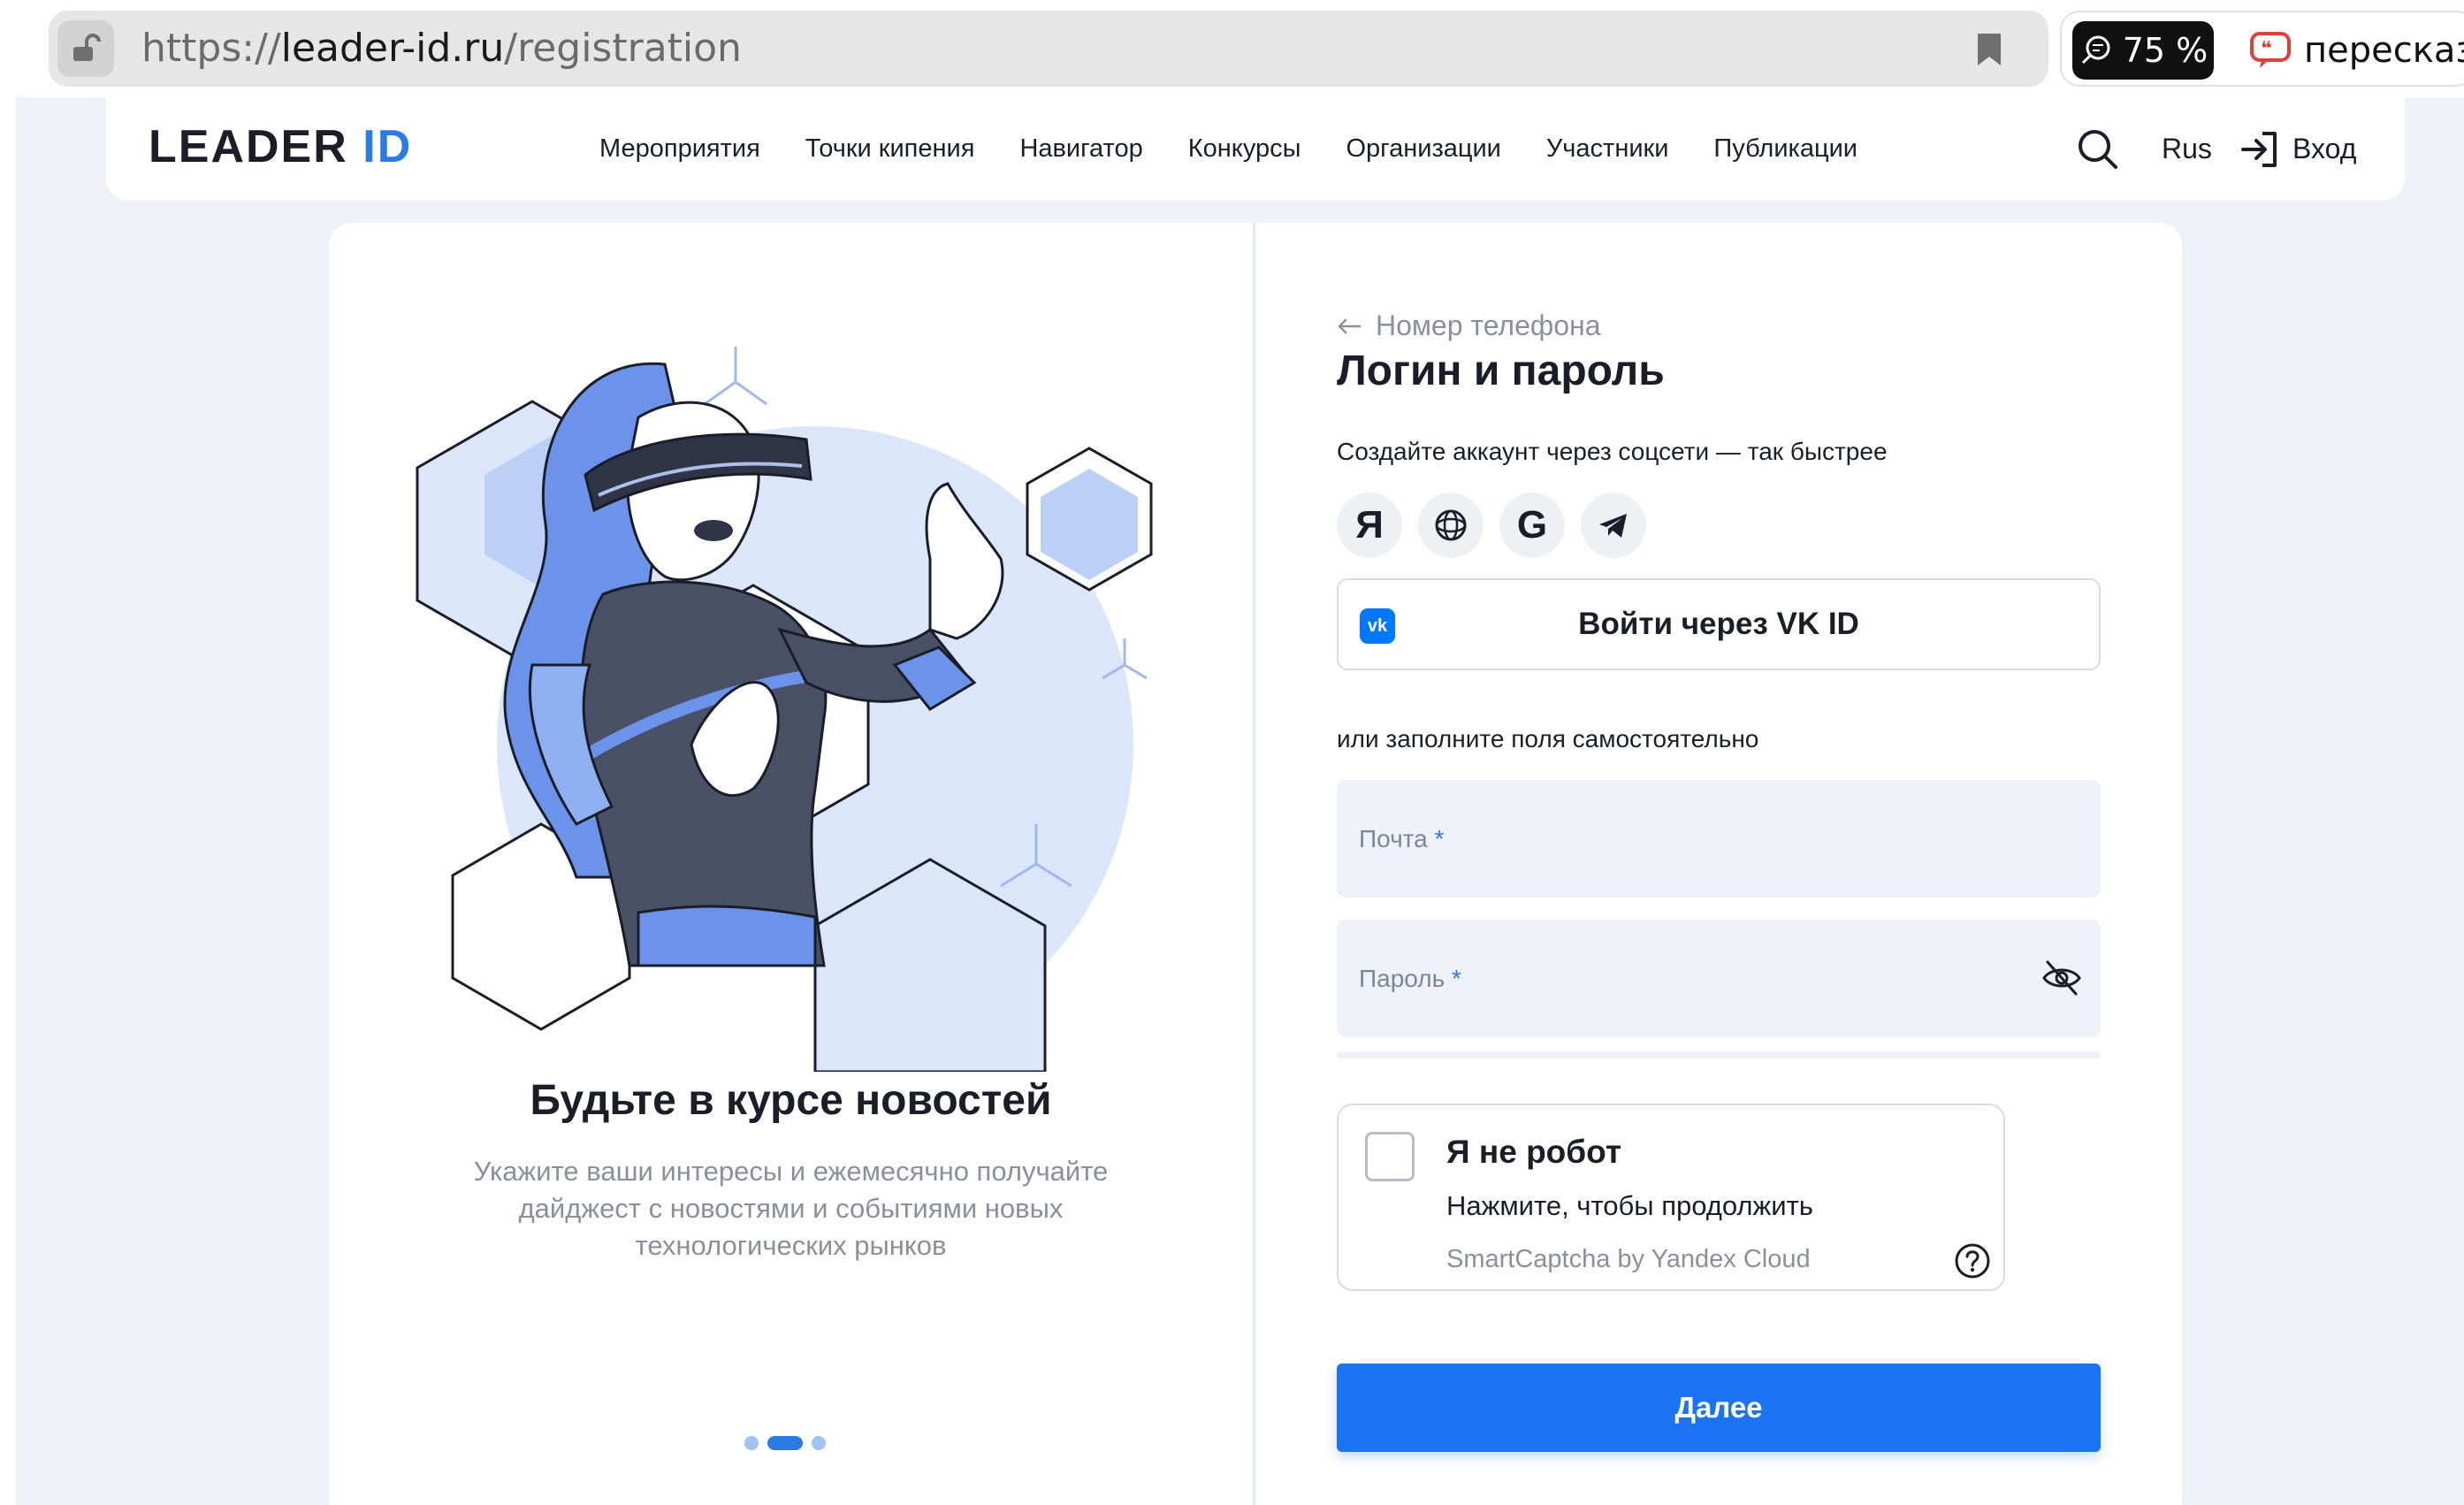 The width and height of the screenshot is (2464, 1505). What do you see at coordinates (1785, 149) in the screenshot?
I see `nav-item-publications: Публикации` at bounding box center [1785, 149].